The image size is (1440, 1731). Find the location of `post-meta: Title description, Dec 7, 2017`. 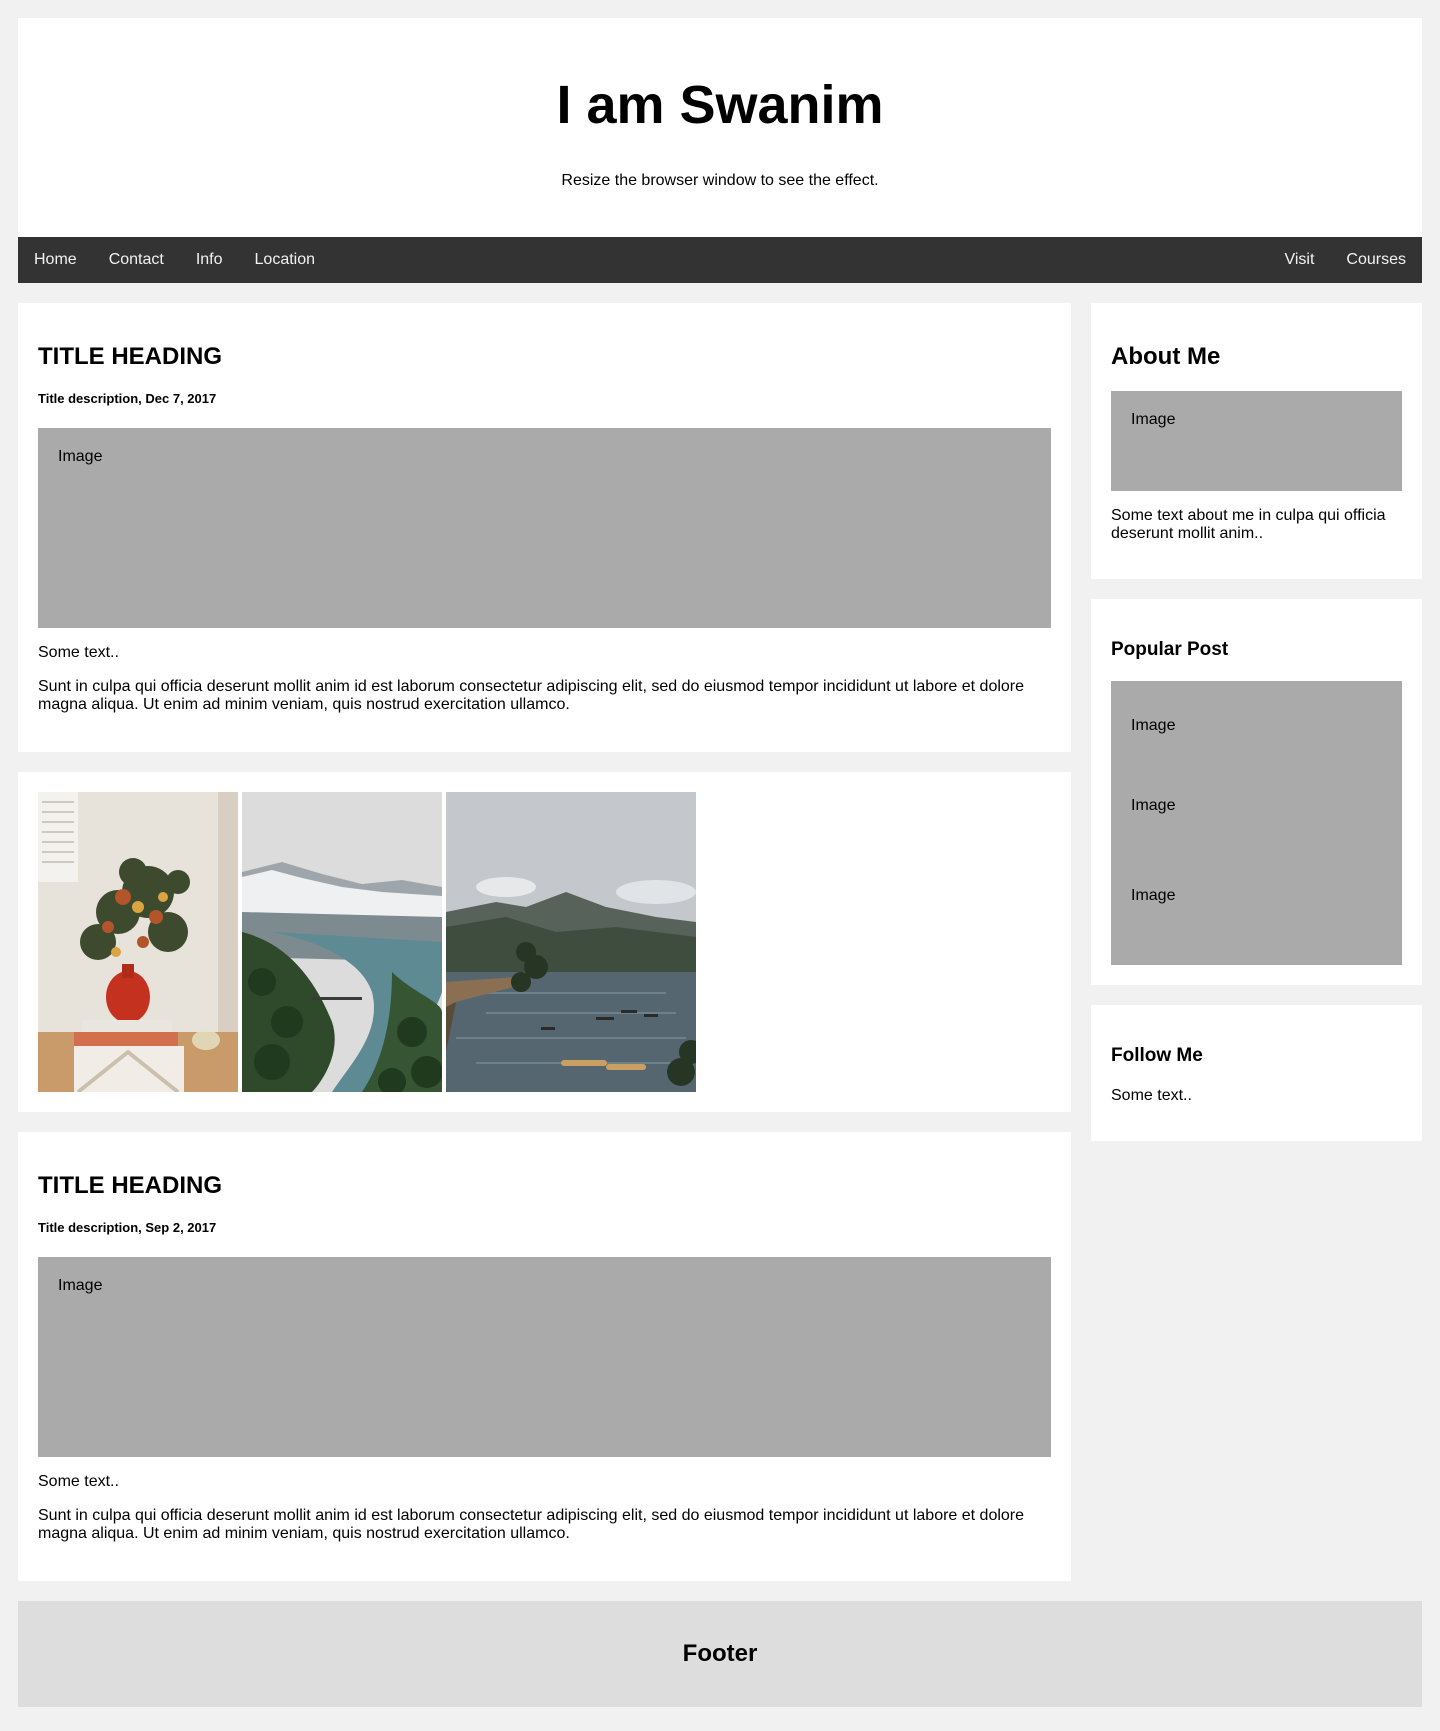

post-meta: Title description, Dec 7, 2017 is located at coordinates (127, 398).